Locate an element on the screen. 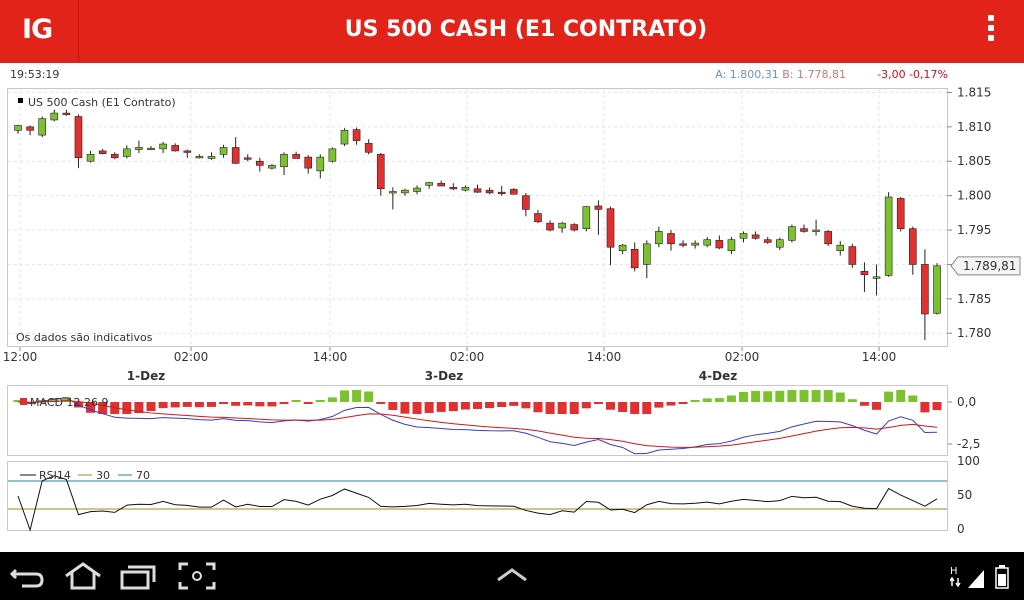 This screenshot has height=600, width=1024. status-icons: H is located at coordinates (979, 577).